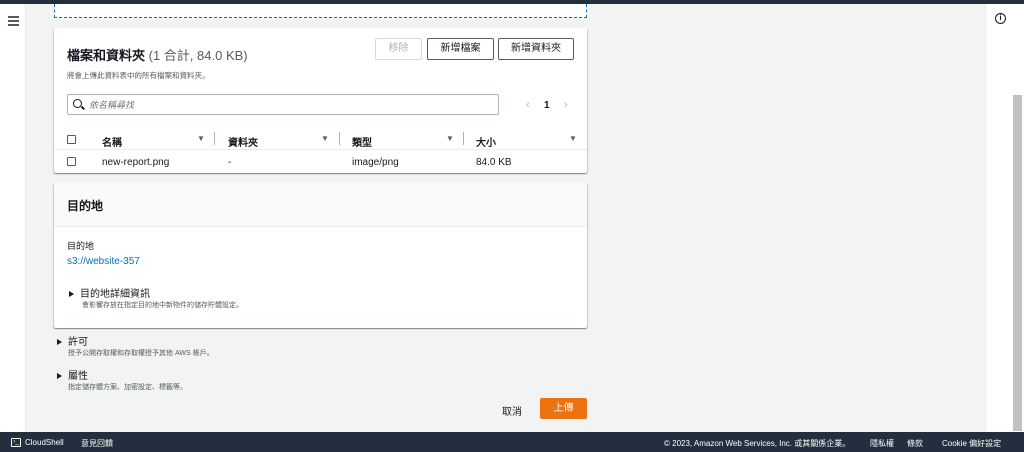 This screenshot has height=452, width=1024. Describe the element at coordinates (85, 206) in the screenshot. I see `destination-panel-title: 目的地` at that location.